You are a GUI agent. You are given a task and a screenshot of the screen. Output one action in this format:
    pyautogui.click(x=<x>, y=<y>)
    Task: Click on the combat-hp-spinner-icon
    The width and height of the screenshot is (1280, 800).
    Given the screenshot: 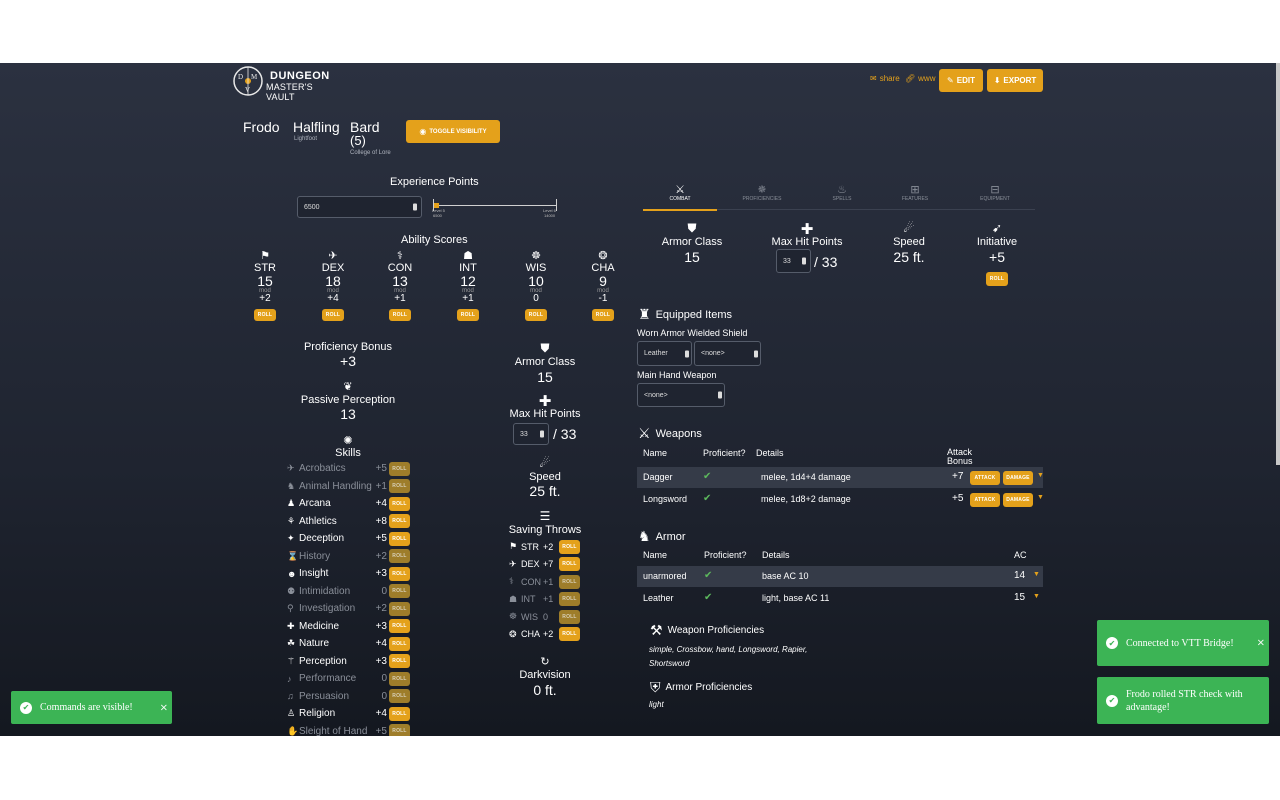 What is the action you would take?
    pyautogui.click(x=804, y=261)
    